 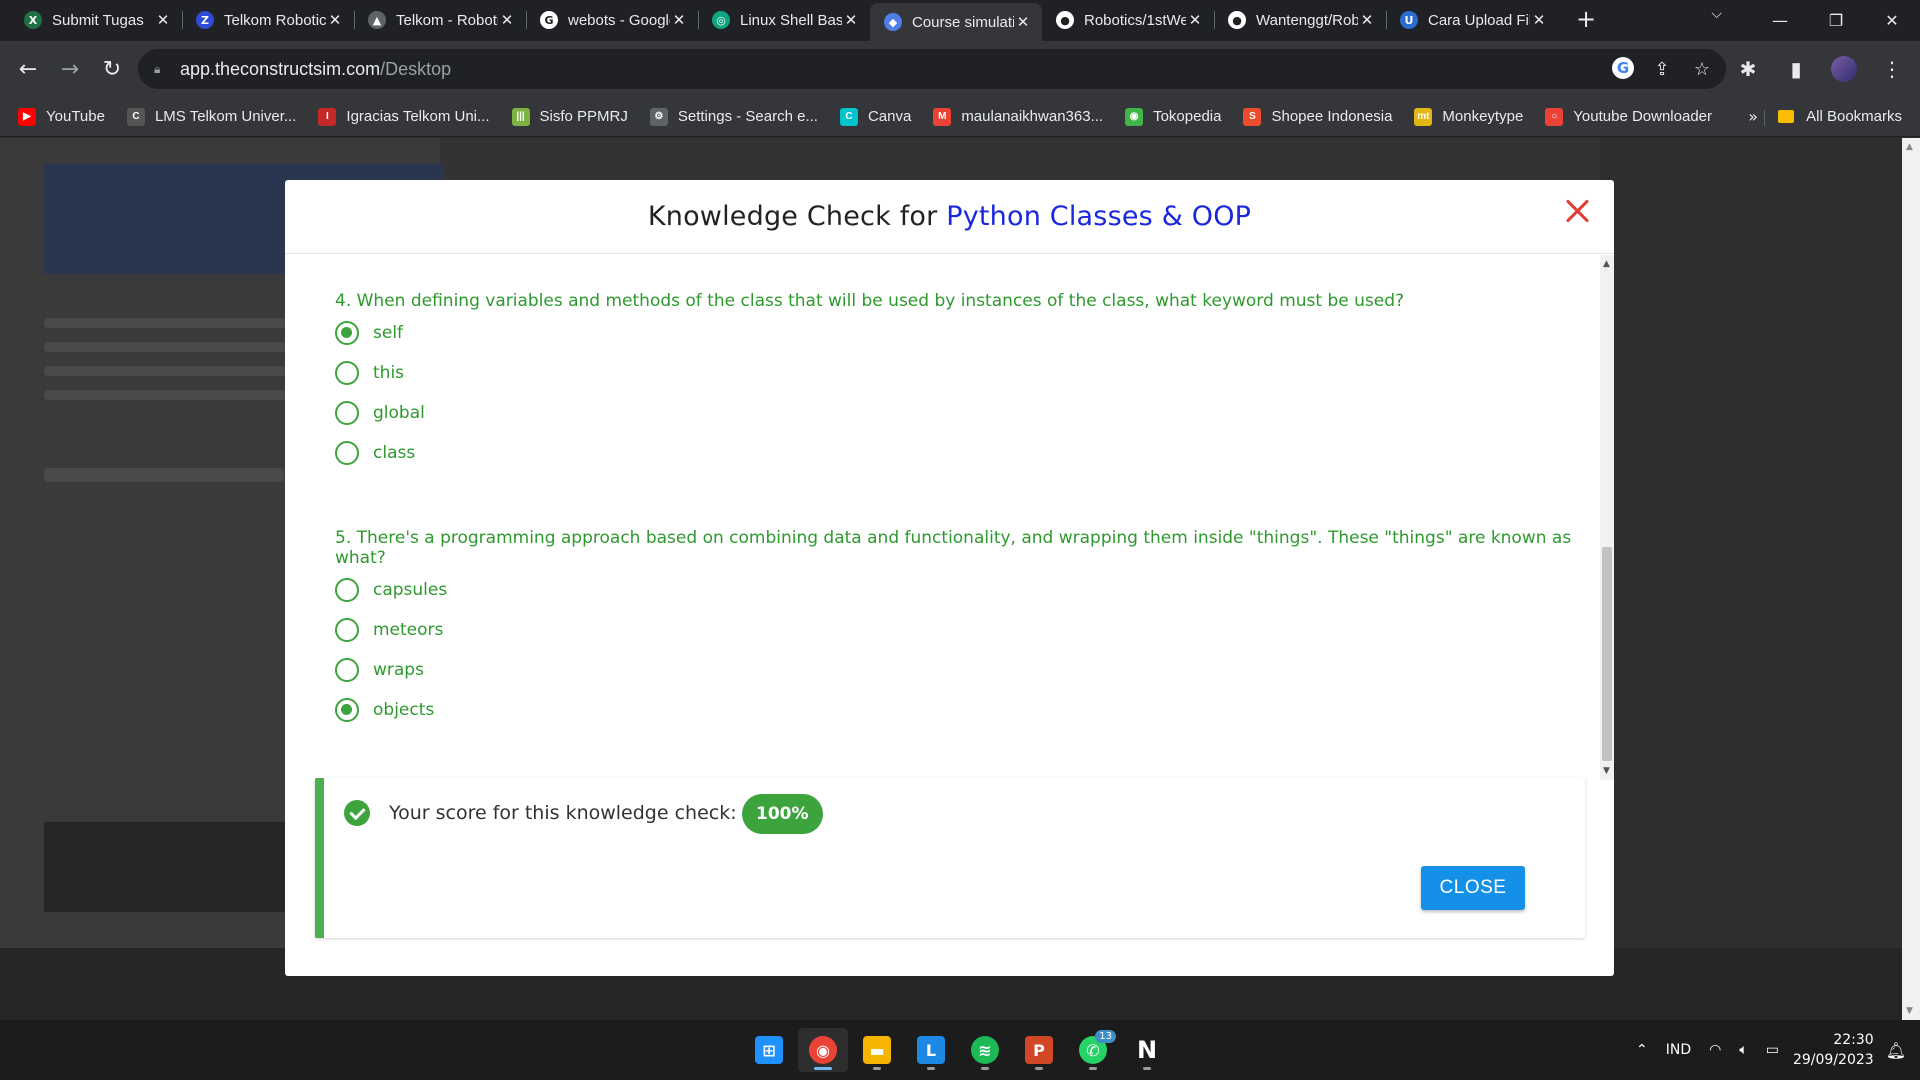 What do you see at coordinates (1662, 69) in the screenshot?
I see `share-icon: ⇪` at bounding box center [1662, 69].